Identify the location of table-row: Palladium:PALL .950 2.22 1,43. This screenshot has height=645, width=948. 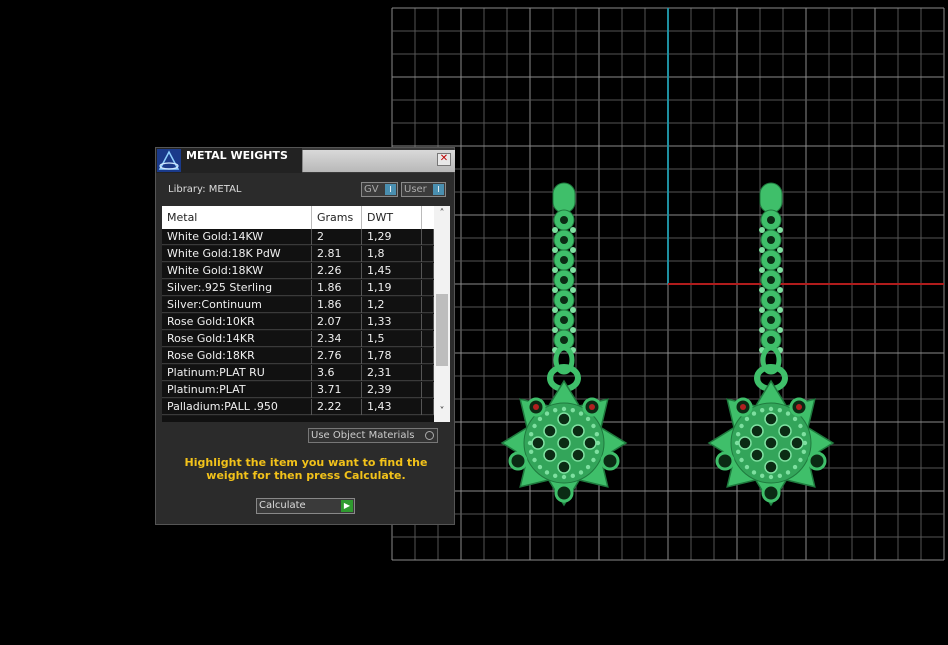
(298, 407).